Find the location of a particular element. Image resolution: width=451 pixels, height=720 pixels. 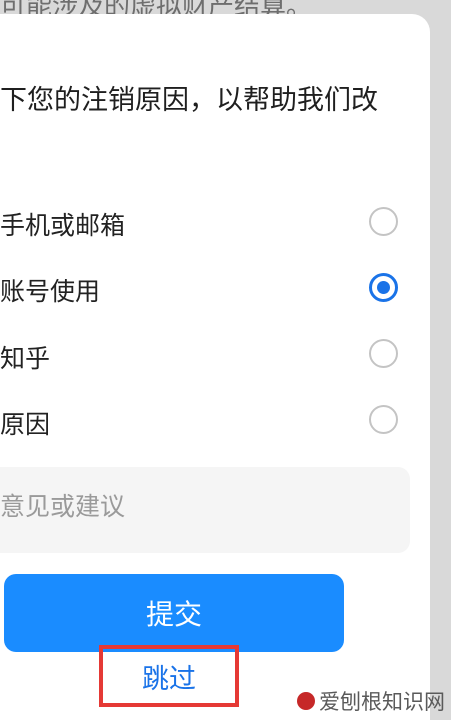

radio-zhihu is located at coordinates (383, 353).